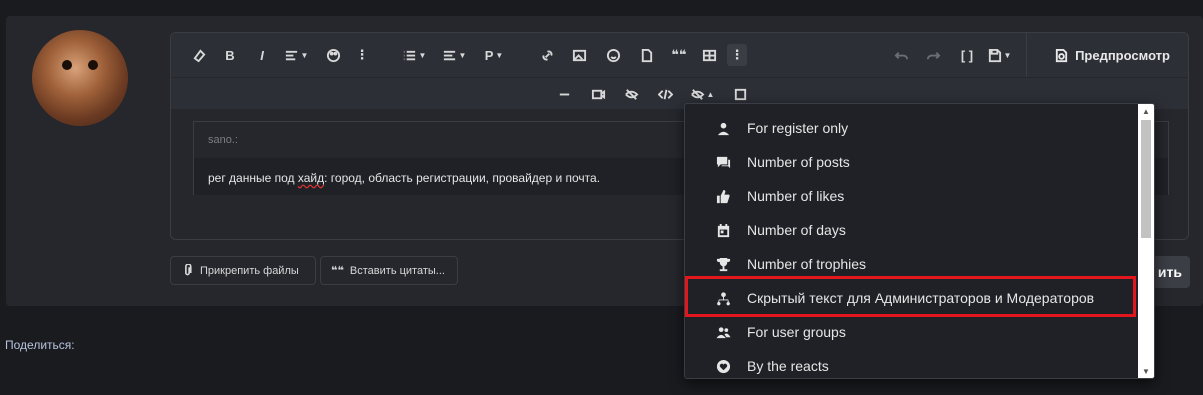 This screenshot has height=395, width=1203. I want to click on menu-item-label: By the reacts, so click(788, 366).